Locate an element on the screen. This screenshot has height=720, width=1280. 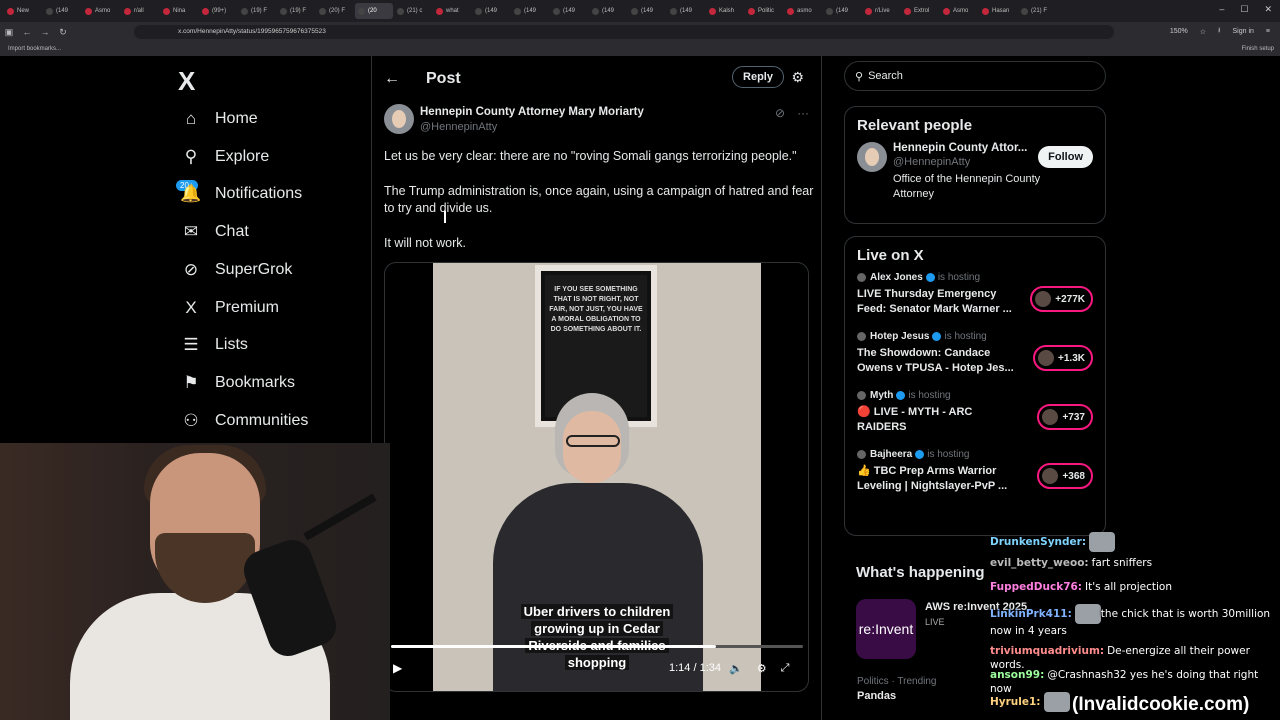
browser-tab: asmo is located at coordinates (803, 11).